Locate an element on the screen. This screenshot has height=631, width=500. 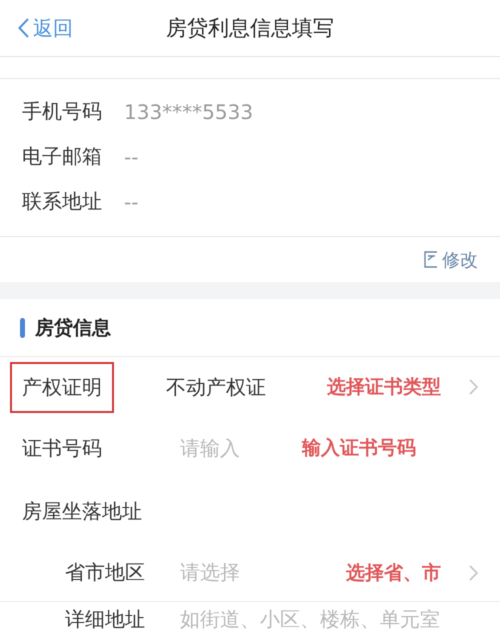
field-placeholder: 如街道、小区、楼栋、单元室 is located at coordinates (310, 618).